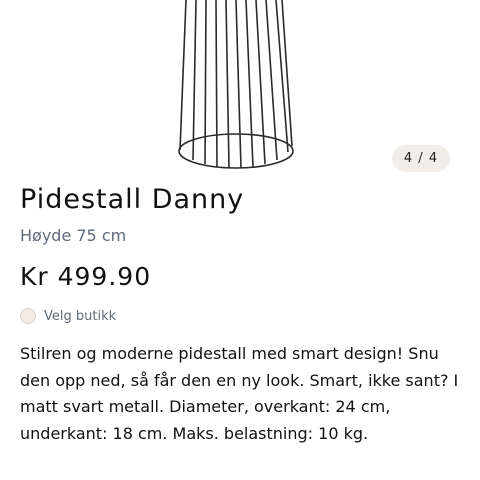  I want to click on product-price: Kr 499.90, so click(86, 276).